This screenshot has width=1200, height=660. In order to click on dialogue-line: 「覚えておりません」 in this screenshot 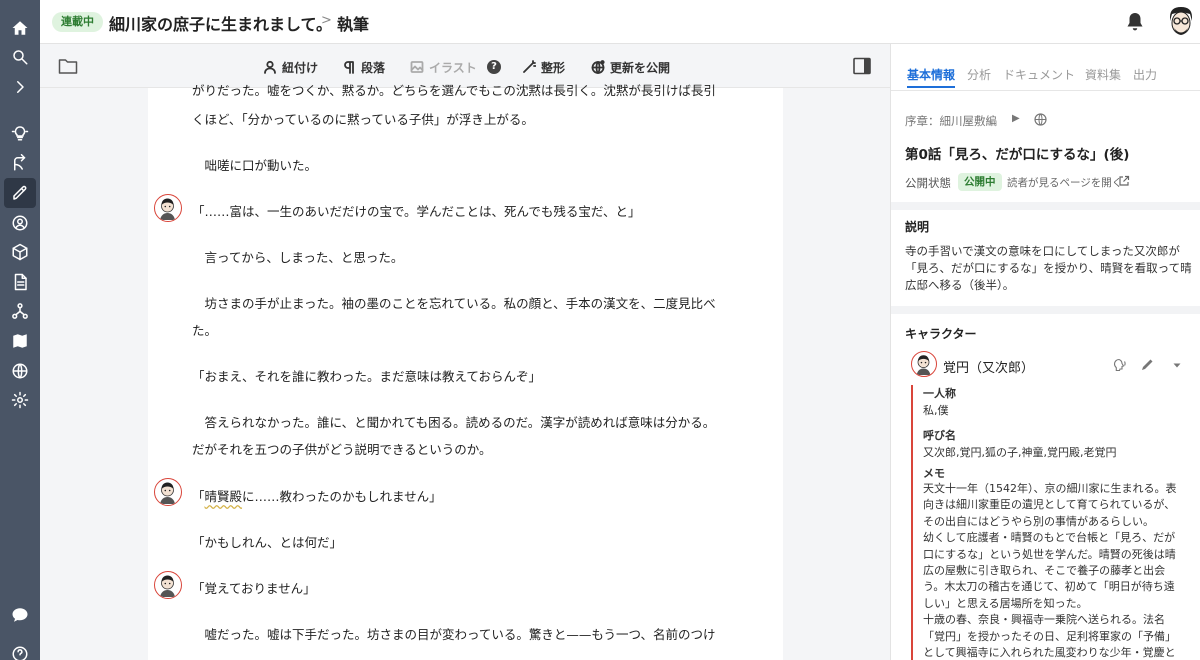, I will do `click(254, 587)`.